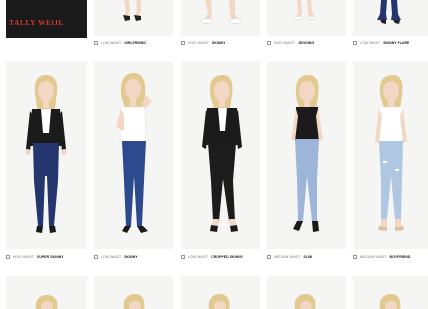  I want to click on product-name: SUPER SKINNY, so click(50, 257).